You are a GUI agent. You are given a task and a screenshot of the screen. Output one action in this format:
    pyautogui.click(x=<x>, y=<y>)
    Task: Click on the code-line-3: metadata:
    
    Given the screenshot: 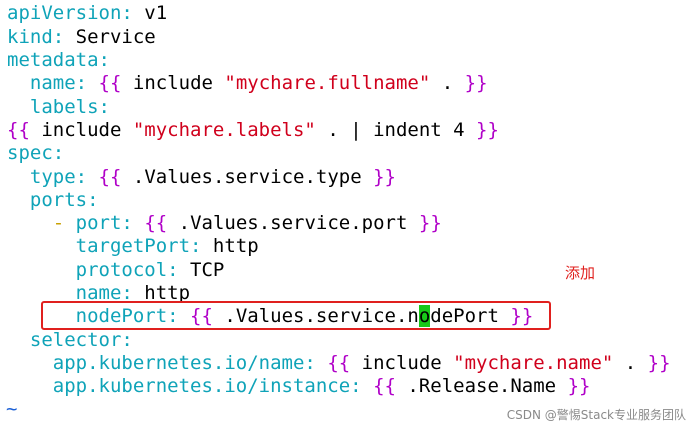 What is the action you would take?
    pyautogui.click(x=58, y=60)
    